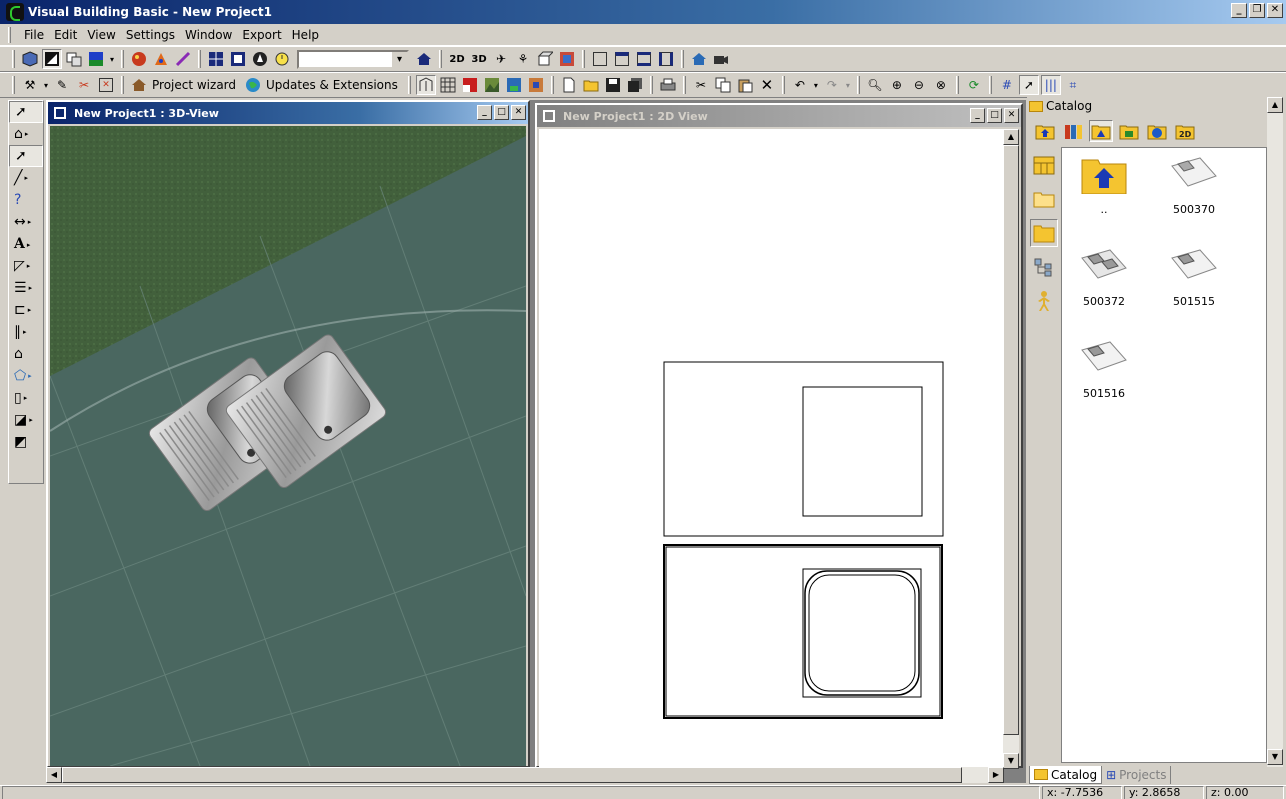  What do you see at coordinates (9, 34) in the screenshot?
I see `menubar-grip` at bounding box center [9, 34].